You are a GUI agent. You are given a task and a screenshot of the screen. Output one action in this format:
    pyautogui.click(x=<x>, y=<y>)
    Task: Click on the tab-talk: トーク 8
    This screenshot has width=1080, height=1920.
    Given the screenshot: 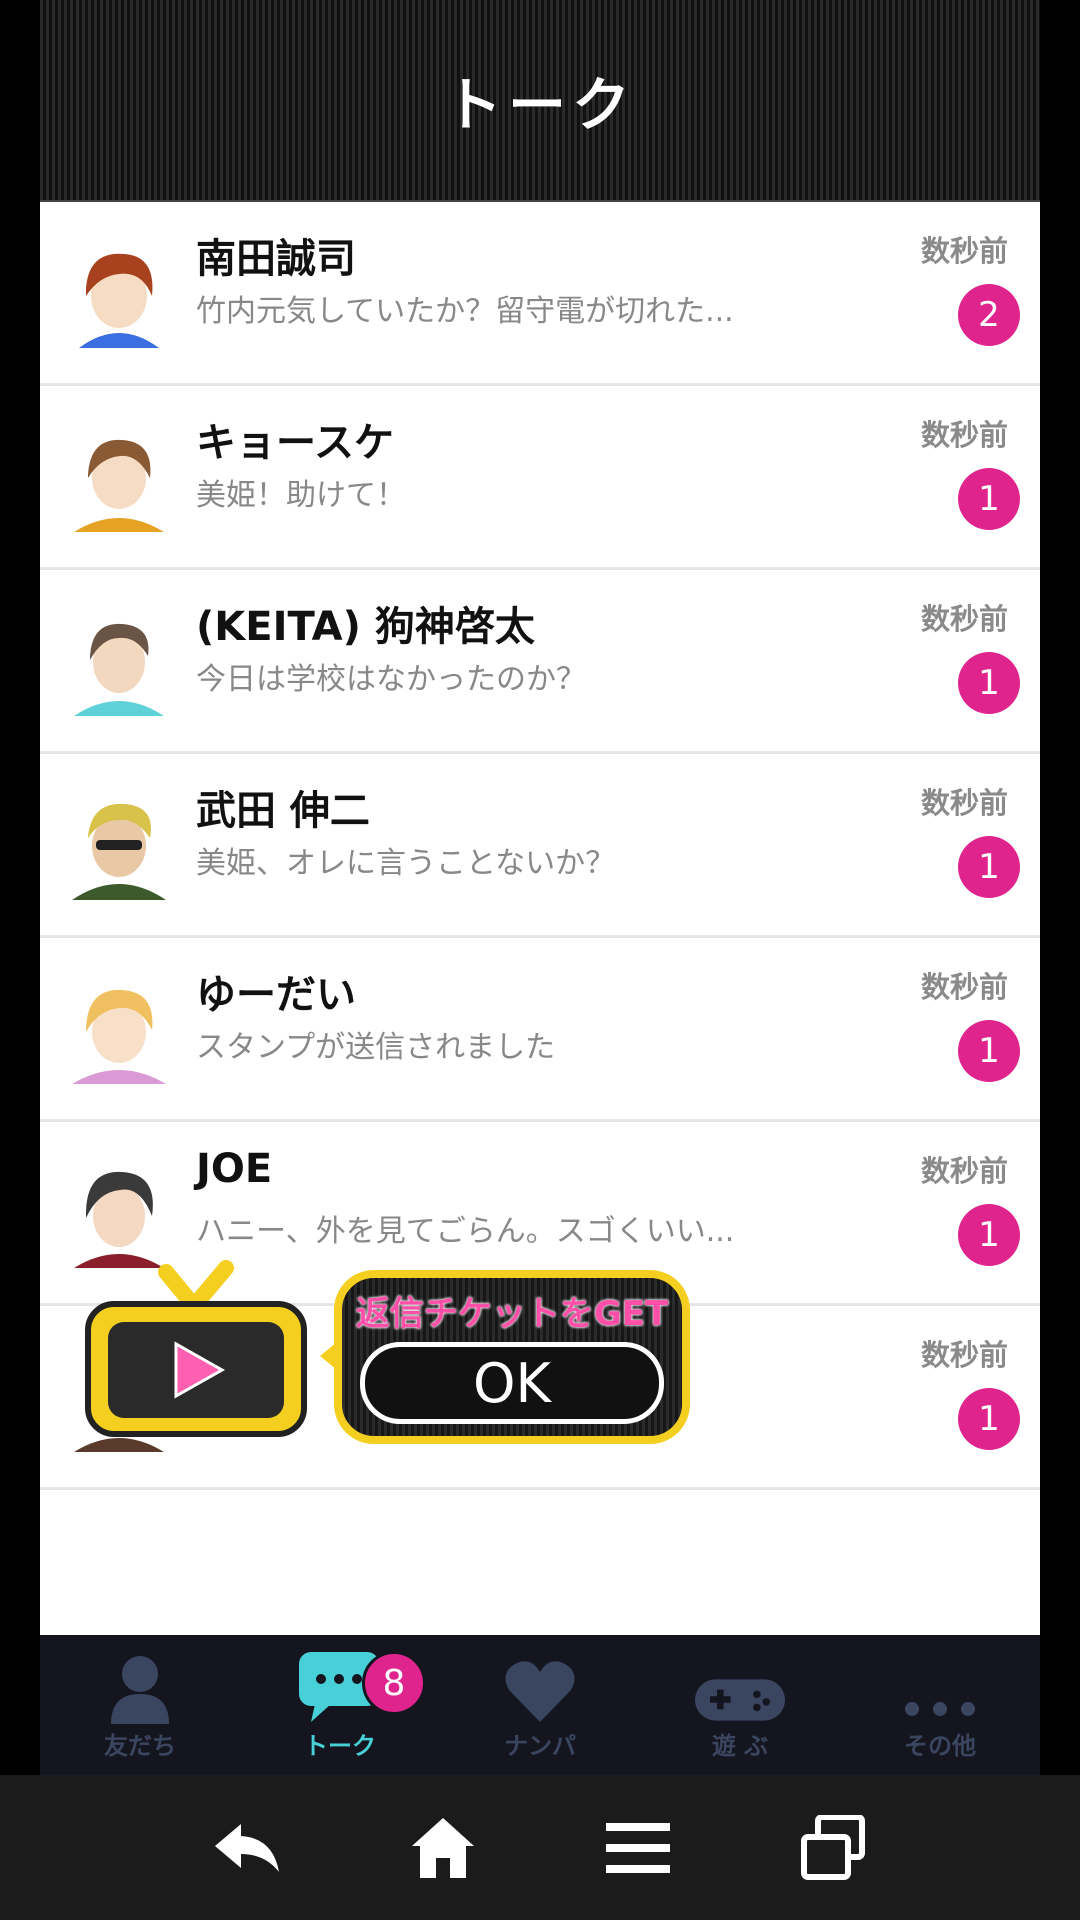 What is the action you would take?
    pyautogui.click(x=340, y=1705)
    